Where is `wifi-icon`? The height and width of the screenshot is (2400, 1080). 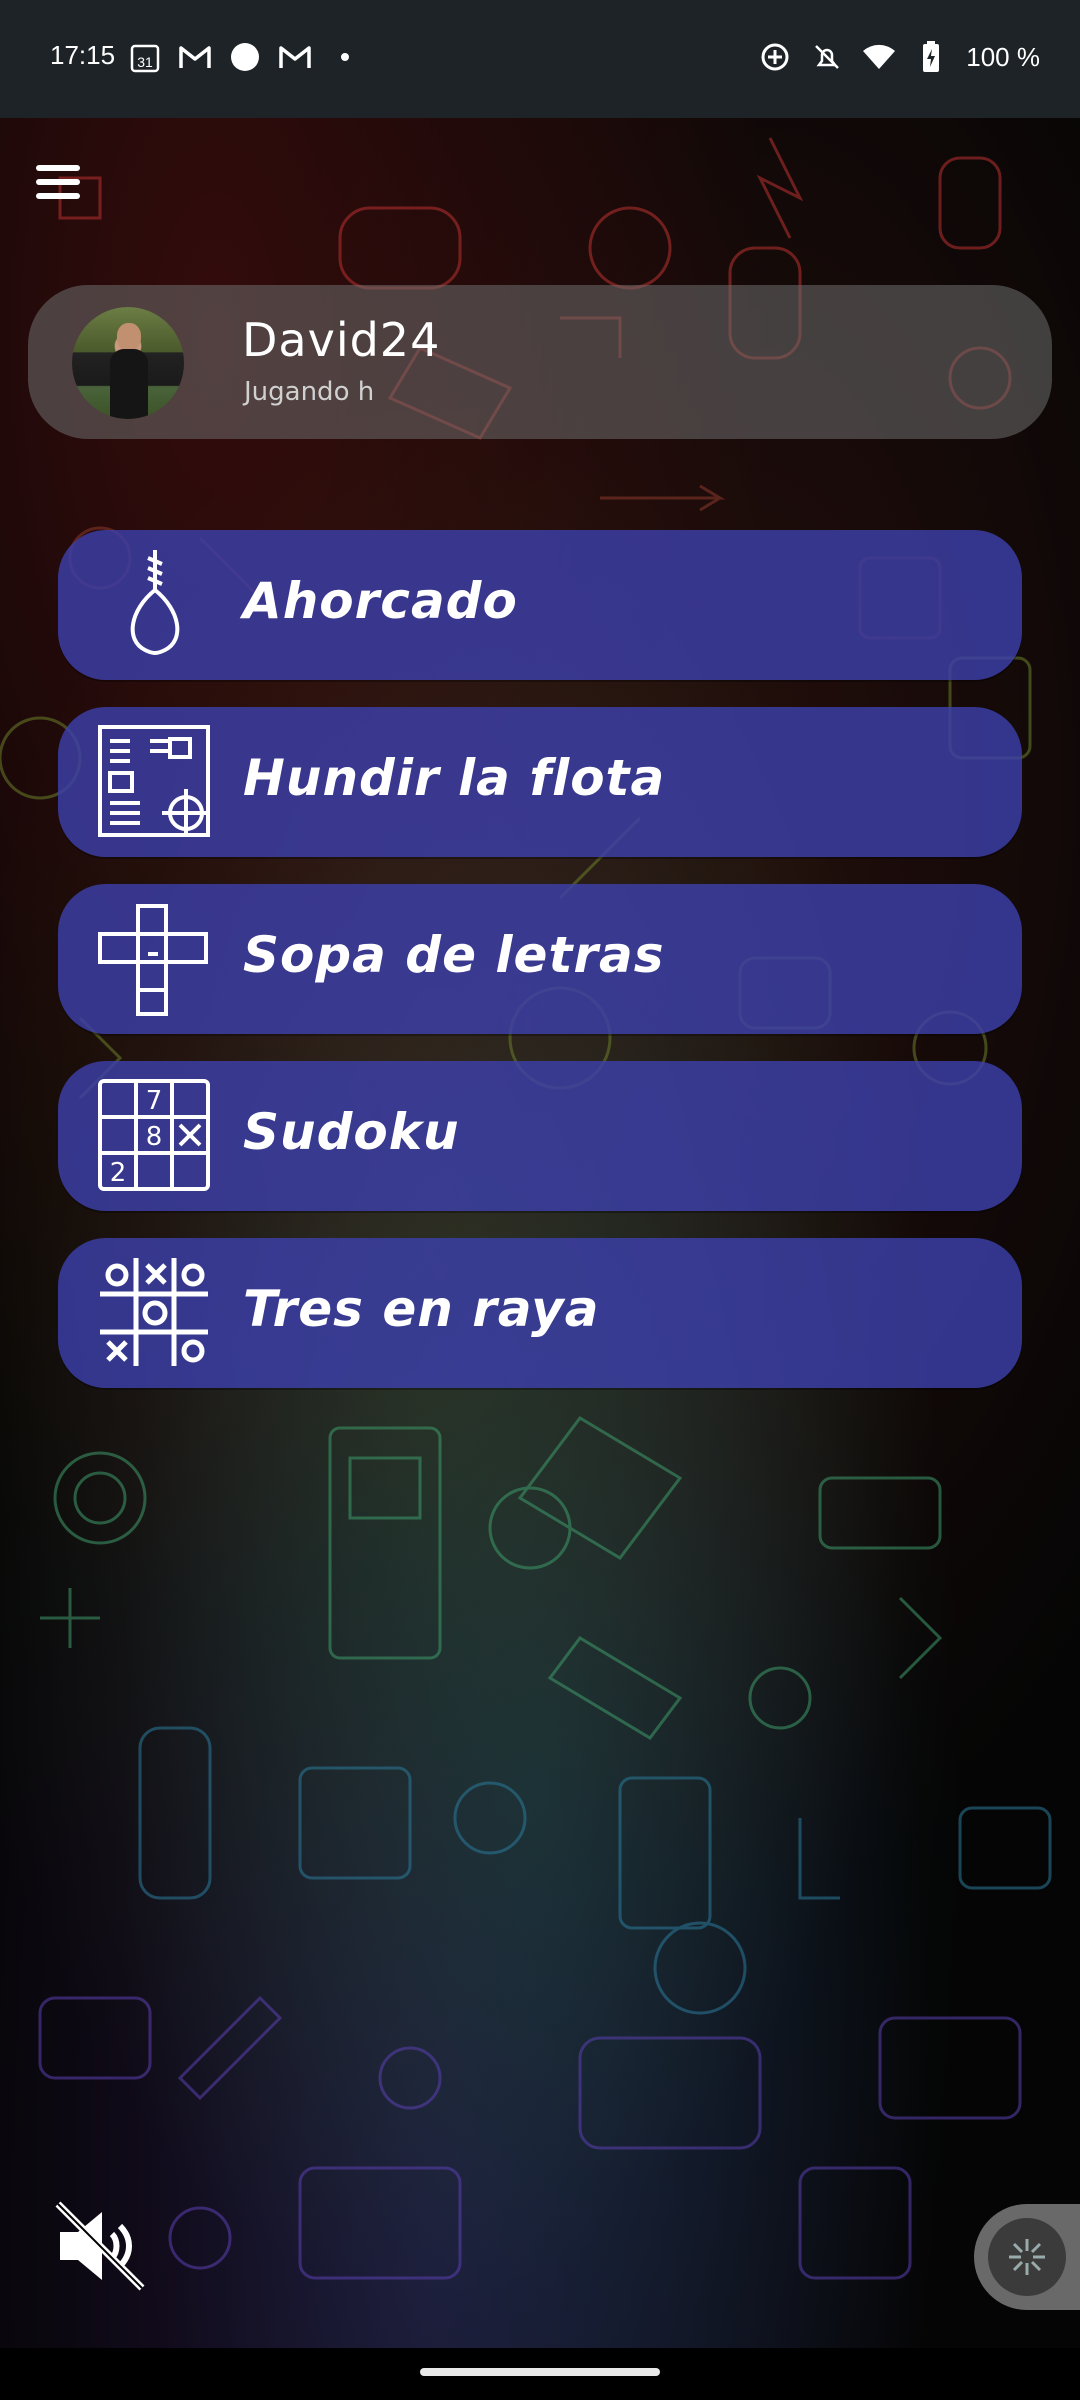 wifi-icon is located at coordinates (879, 57).